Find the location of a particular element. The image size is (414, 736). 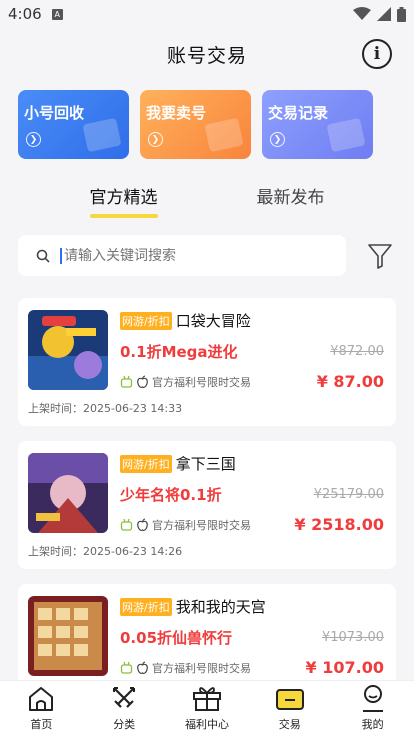

info-icon: i is located at coordinates (377, 54).